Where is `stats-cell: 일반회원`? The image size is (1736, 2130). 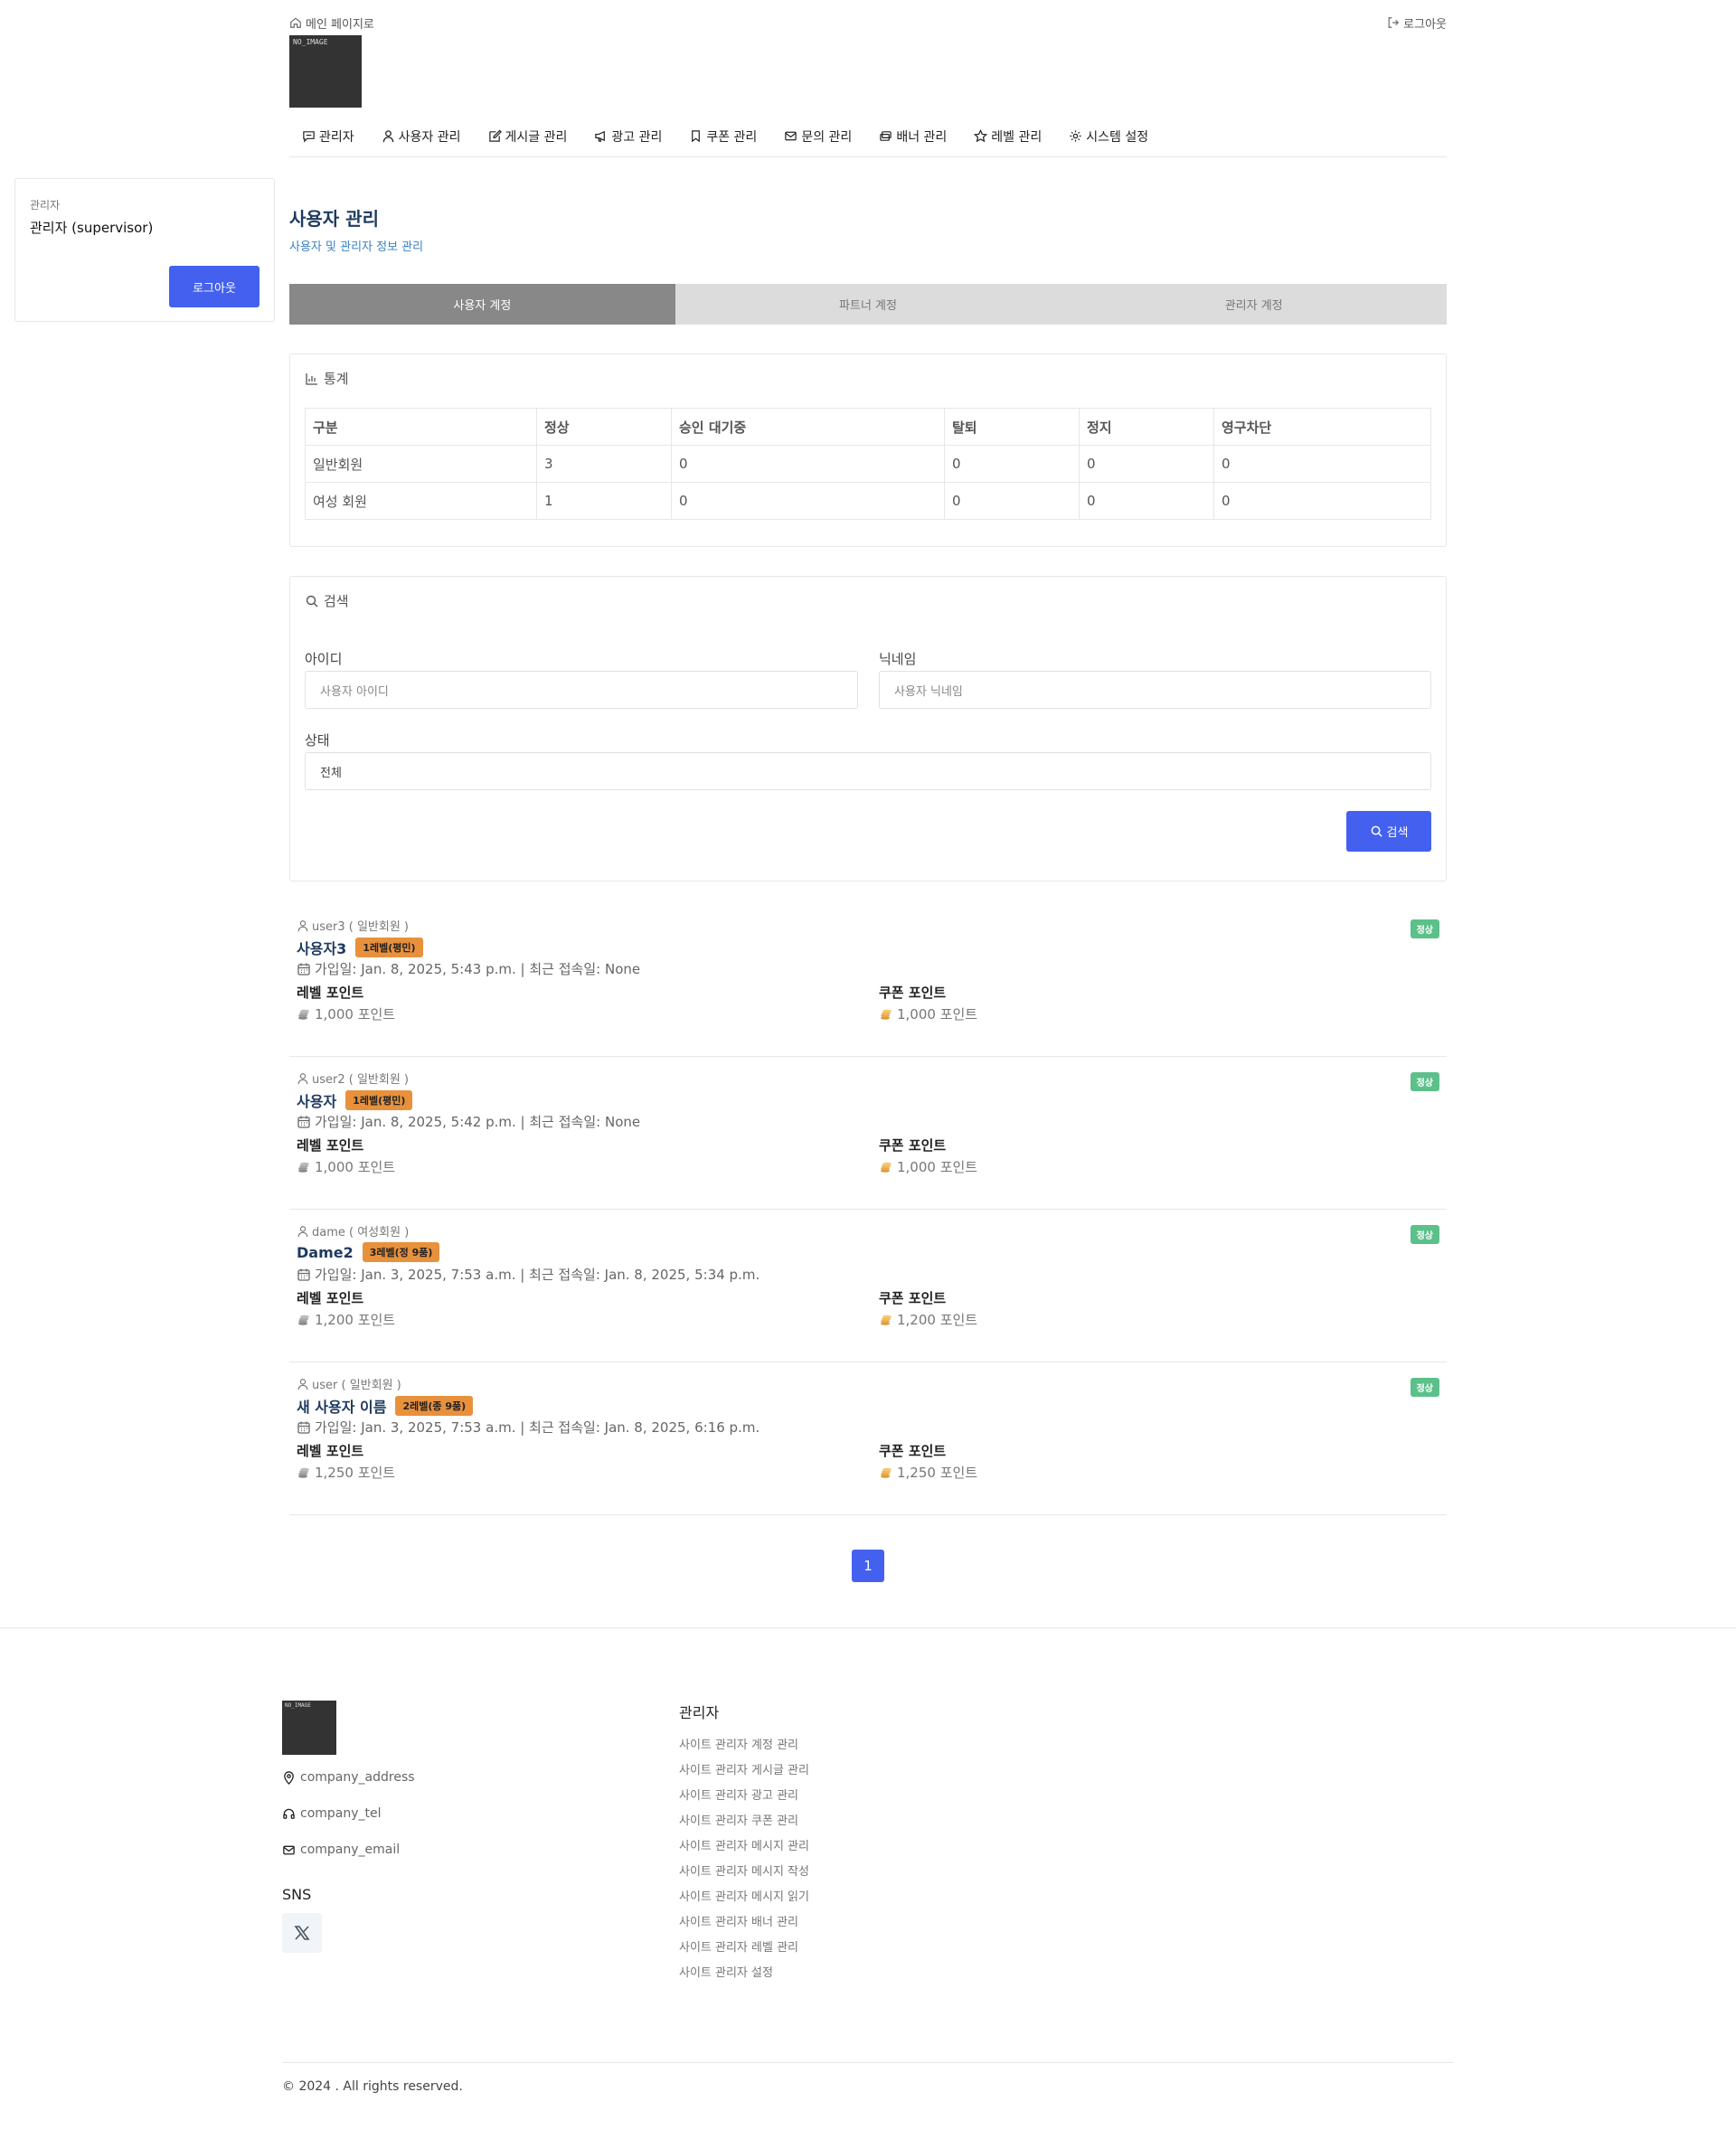 stats-cell: 일반회원 is located at coordinates (421, 464).